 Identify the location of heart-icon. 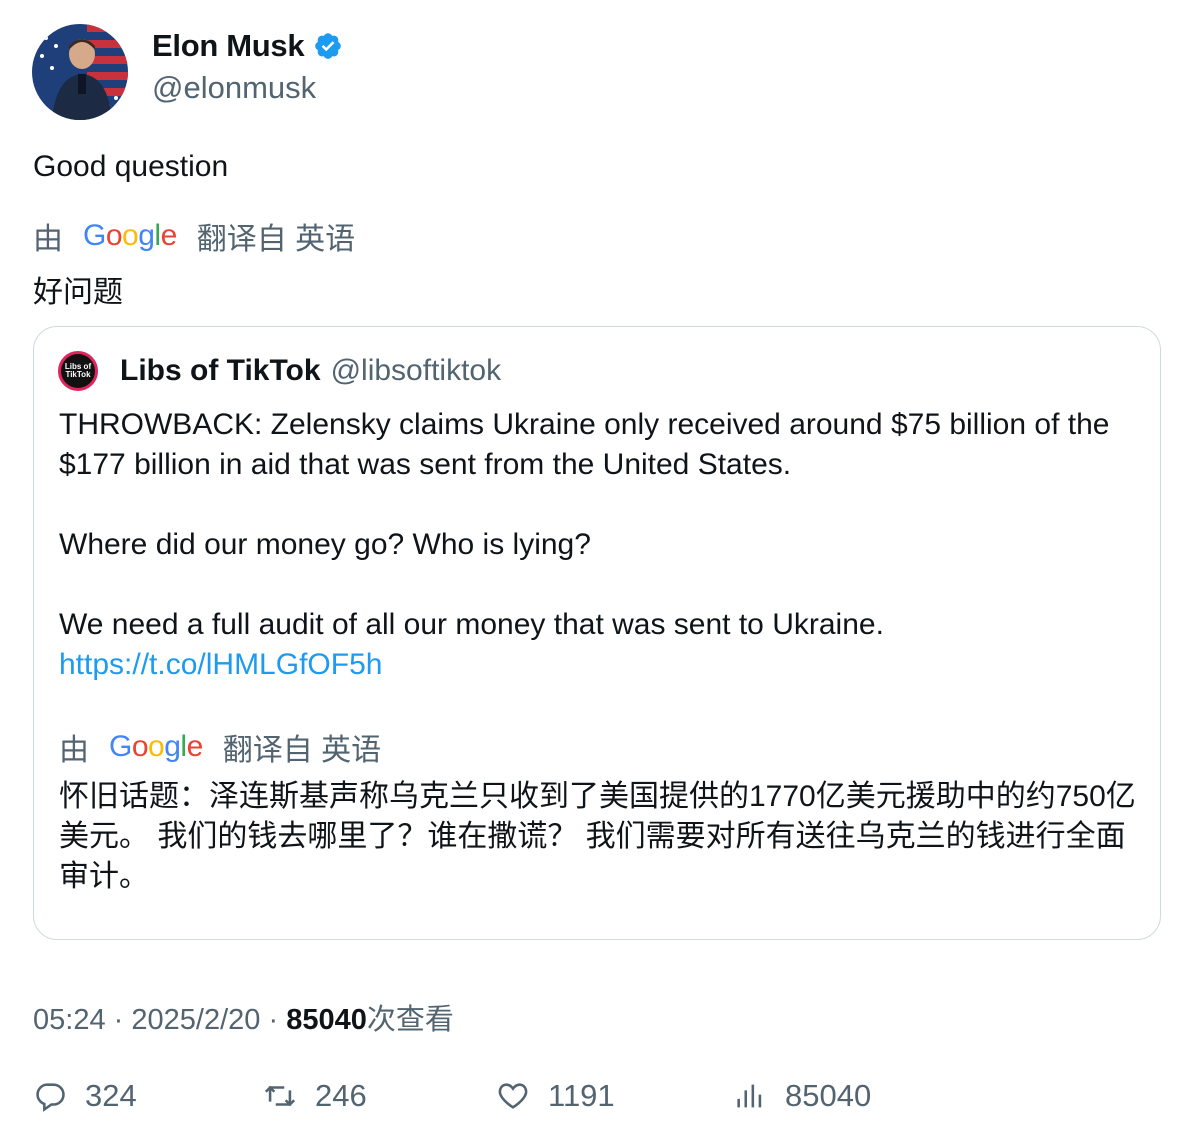
(513, 1096).